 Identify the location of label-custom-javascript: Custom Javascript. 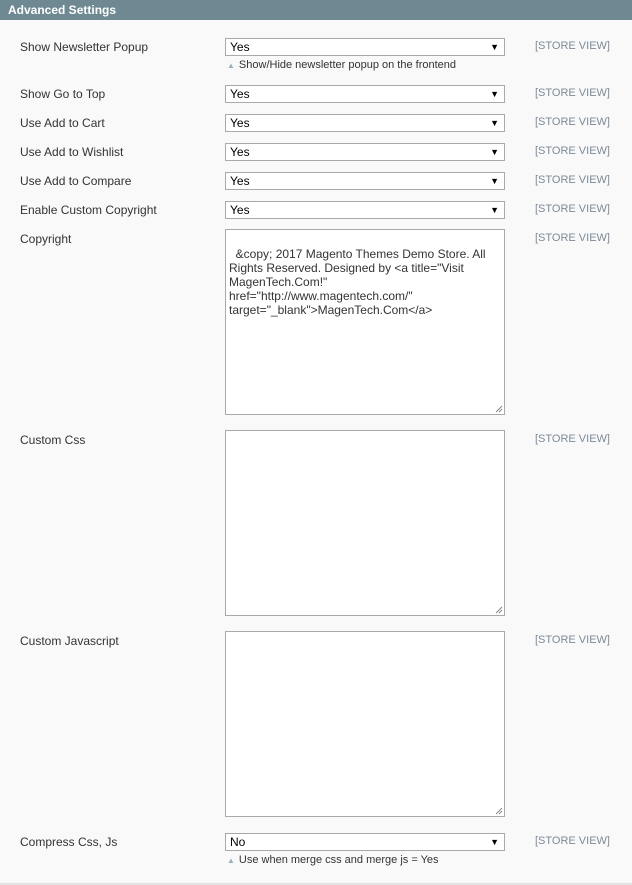
(69, 641).